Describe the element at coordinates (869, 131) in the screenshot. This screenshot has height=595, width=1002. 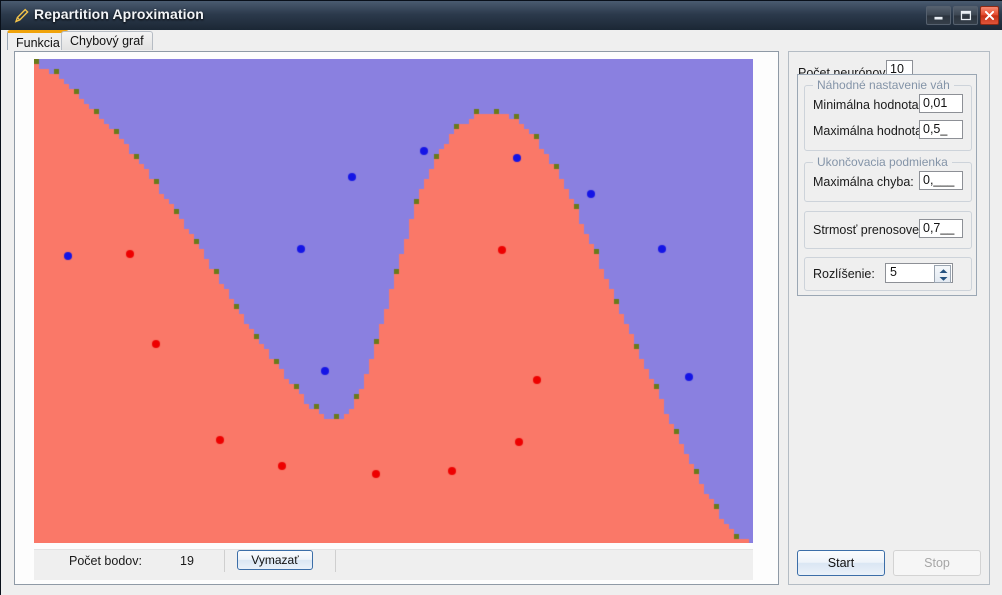
I see `max-value-label: Maximálna hodnota:` at that location.